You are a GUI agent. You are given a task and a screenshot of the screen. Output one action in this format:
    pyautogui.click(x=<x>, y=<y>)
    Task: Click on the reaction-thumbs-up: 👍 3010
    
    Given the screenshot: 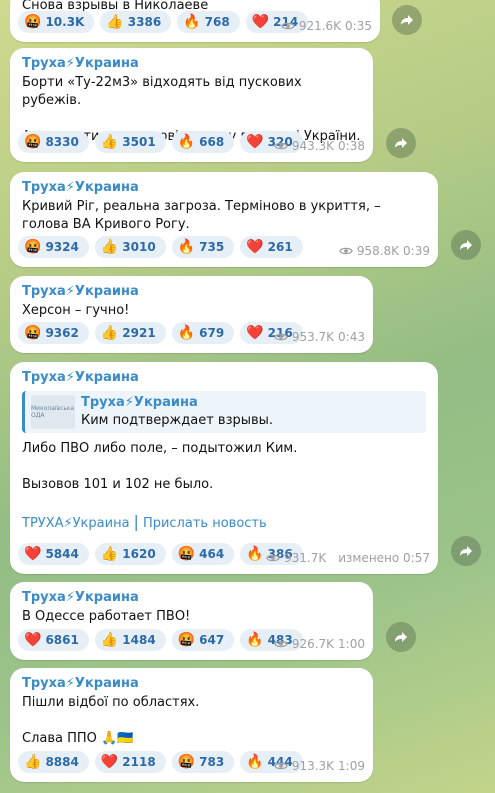 What is the action you would take?
    pyautogui.click(x=130, y=247)
    